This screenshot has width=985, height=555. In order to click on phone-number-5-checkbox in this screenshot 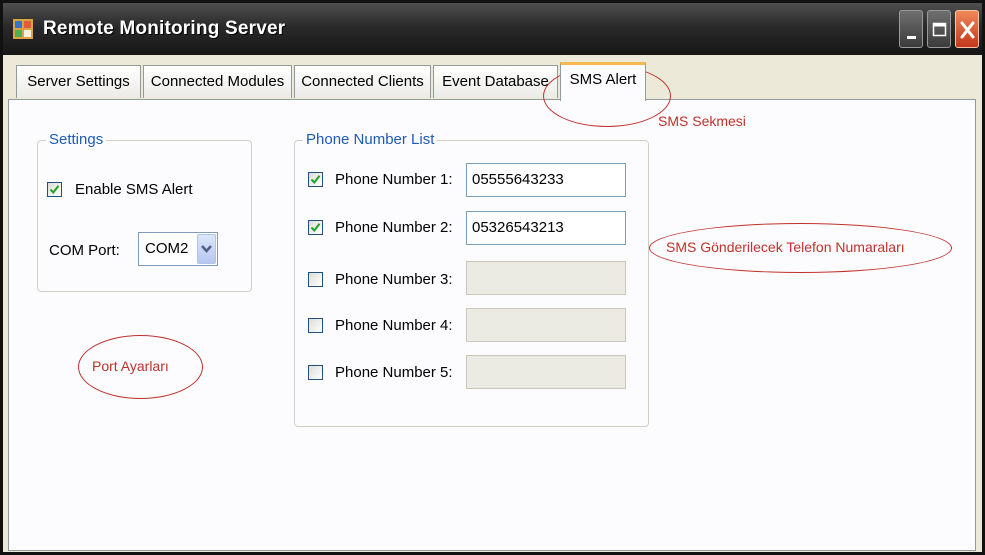, I will do `click(315, 372)`.